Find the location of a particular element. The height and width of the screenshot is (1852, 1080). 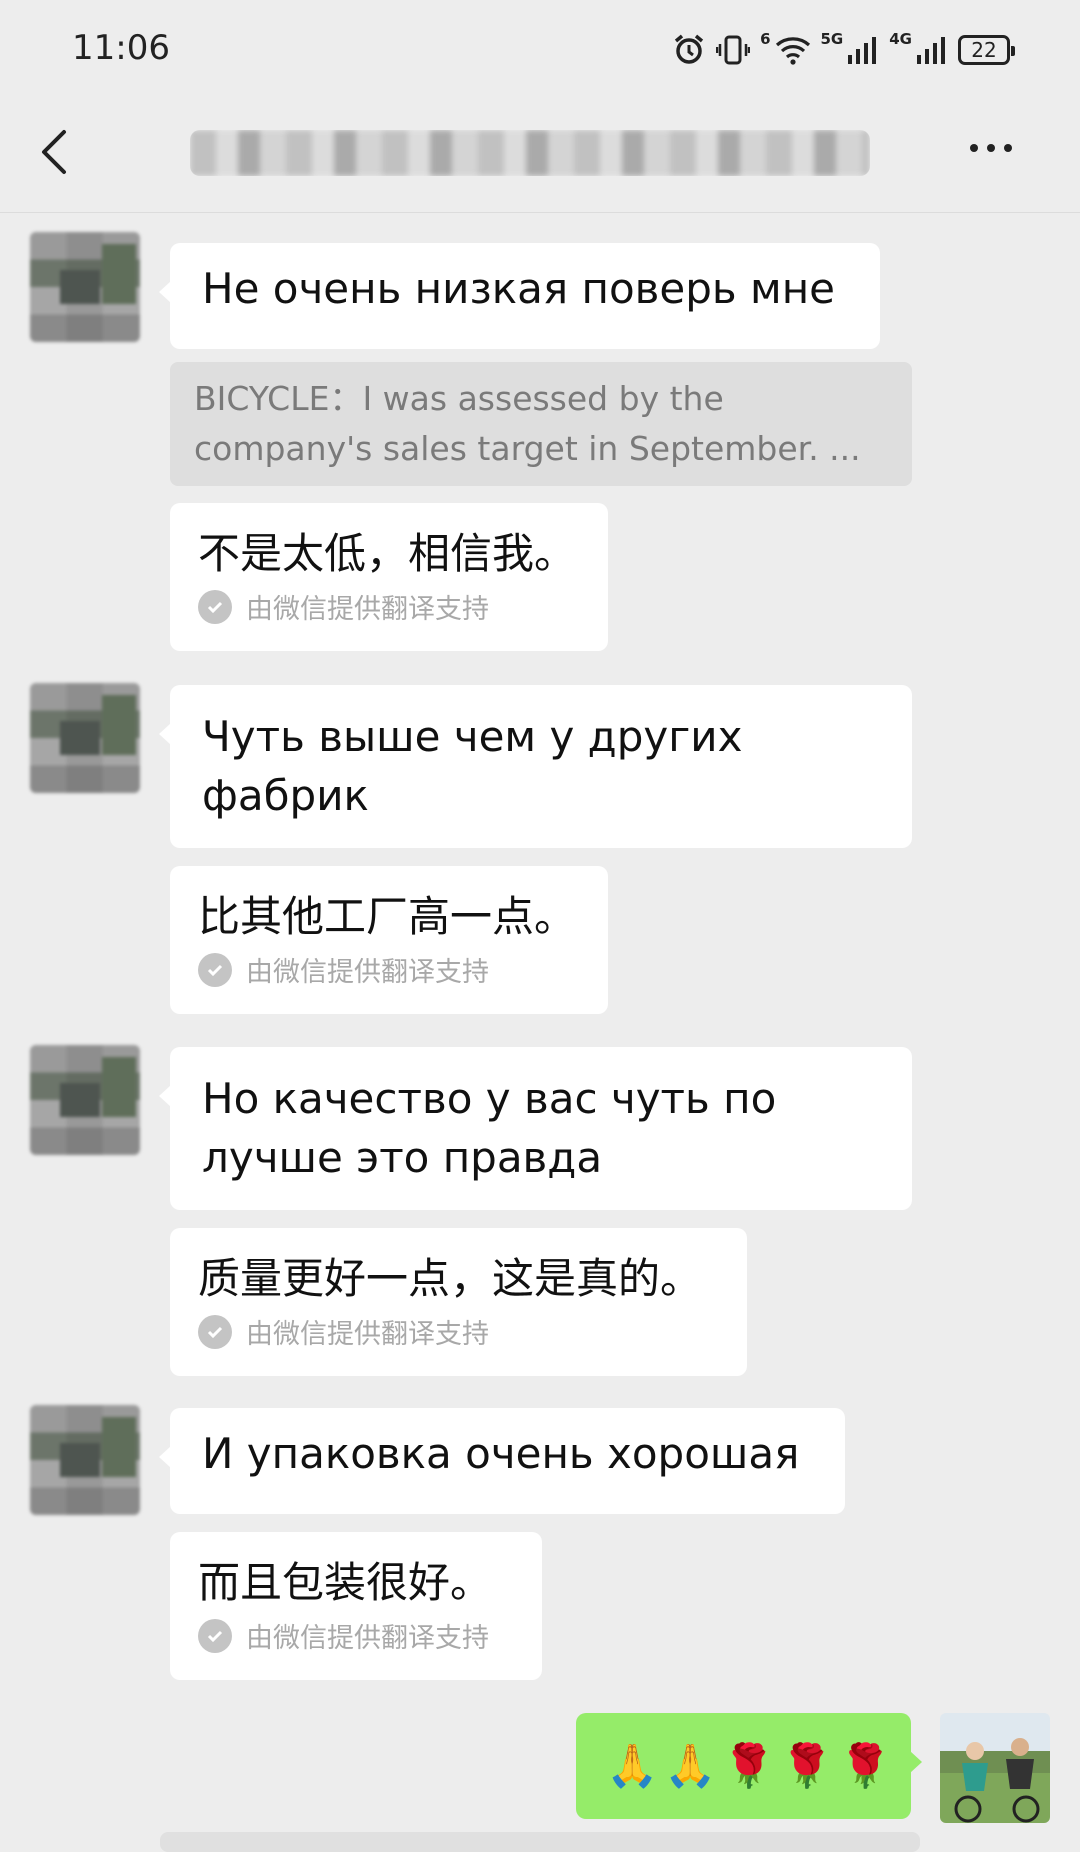

translation-bubble: 质量更好一点，这是真的。 由微信提供翻译支持 is located at coordinates (458, 1302).